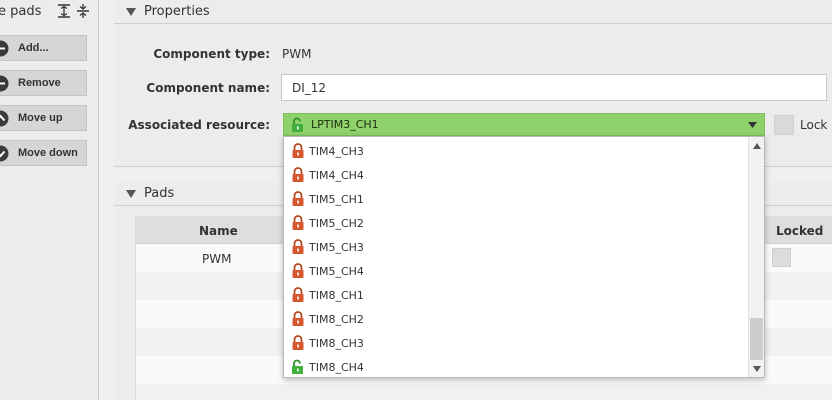  I want to click on move-down-button: Move down, so click(43, 153).